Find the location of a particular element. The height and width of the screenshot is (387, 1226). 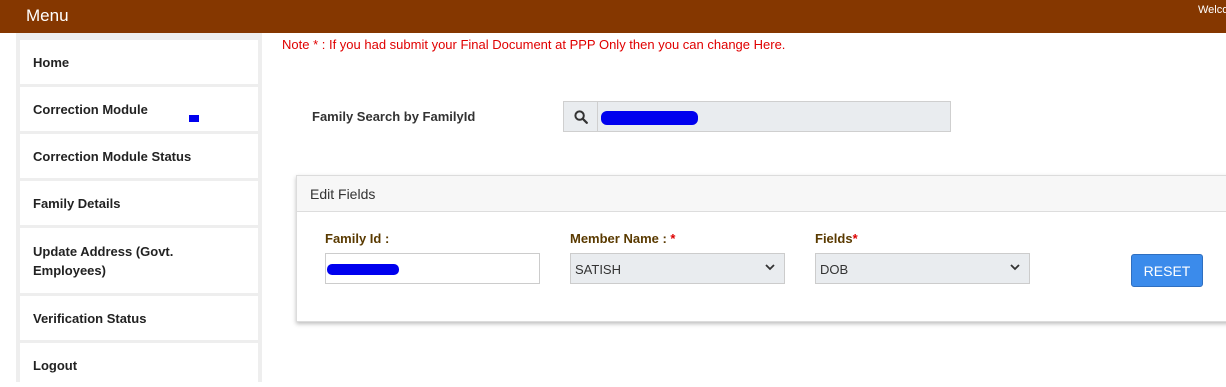

member-name-label: Member Name : * is located at coordinates (622, 238).